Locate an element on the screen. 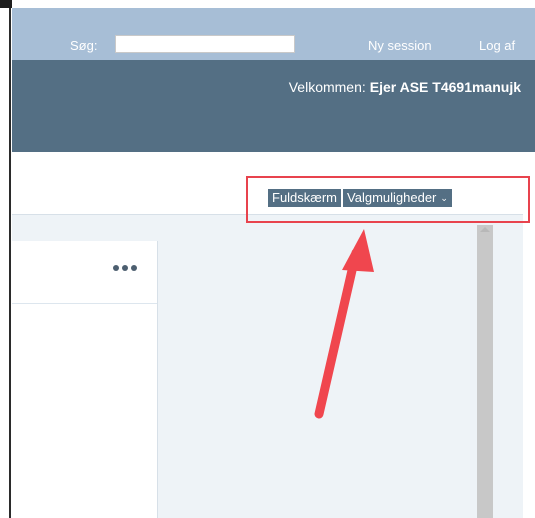  user-name: Ejer ASE T4691manujk is located at coordinates (445, 87).